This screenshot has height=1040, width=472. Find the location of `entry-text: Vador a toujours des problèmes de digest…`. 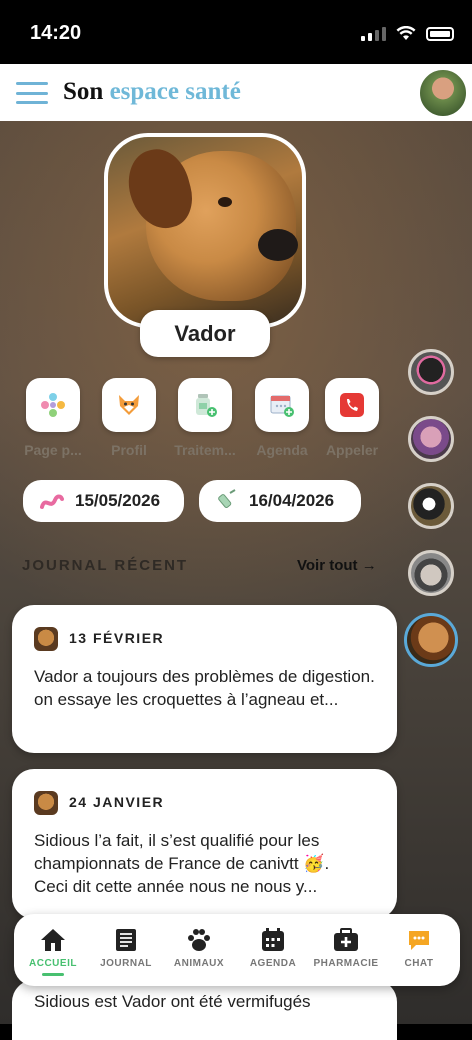

entry-text: Vador a toujours des problèmes de digest… is located at coordinates (206, 688).